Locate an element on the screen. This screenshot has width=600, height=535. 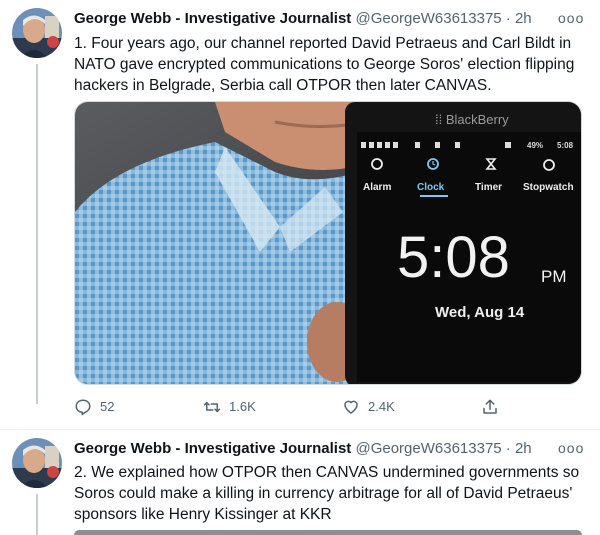
reply-count: 52 is located at coordinates (107, 406).